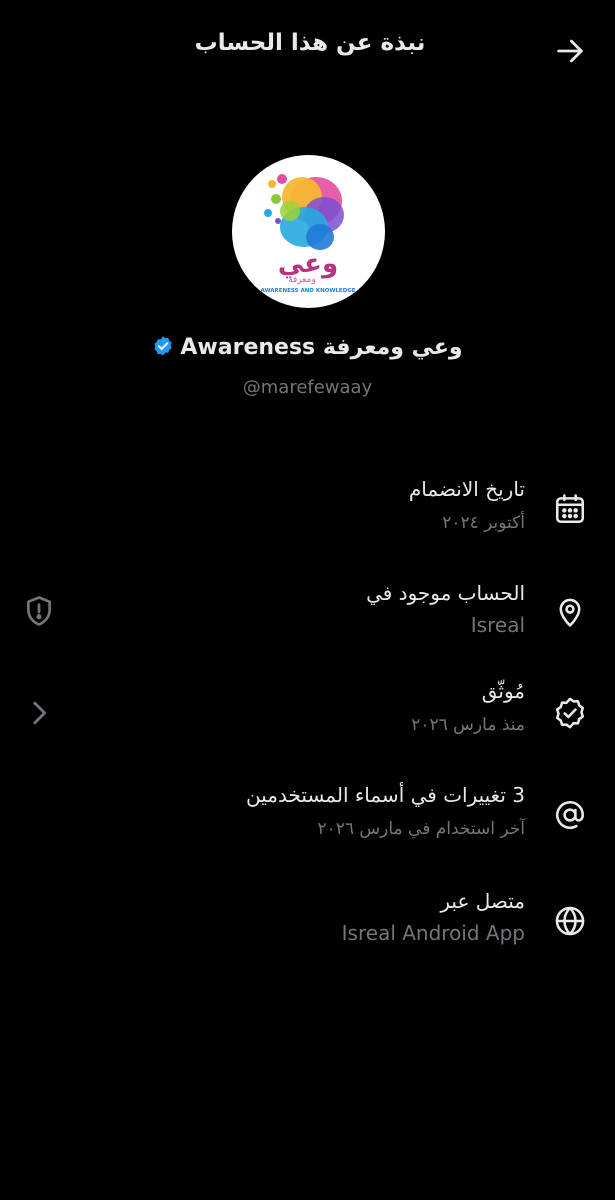 The height and width of the screenshot is (1200, 615). I want to click on info-label: مُوثّق, so click(503, 691).